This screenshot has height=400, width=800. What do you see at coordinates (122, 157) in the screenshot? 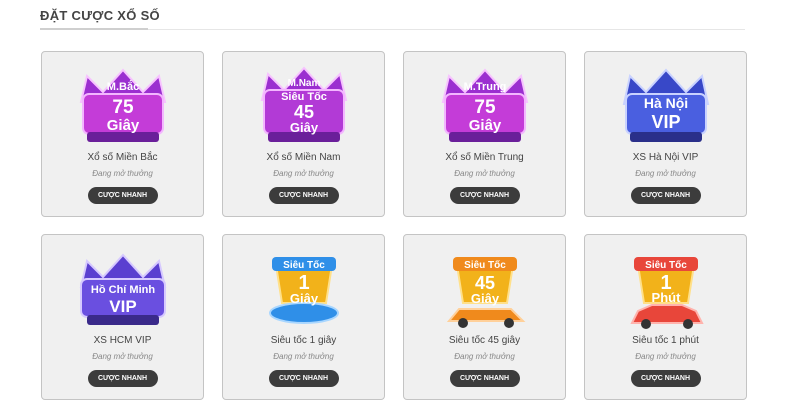
I see `card-name: Xổ số Miền Bắc` at bounding box center [122, 157].